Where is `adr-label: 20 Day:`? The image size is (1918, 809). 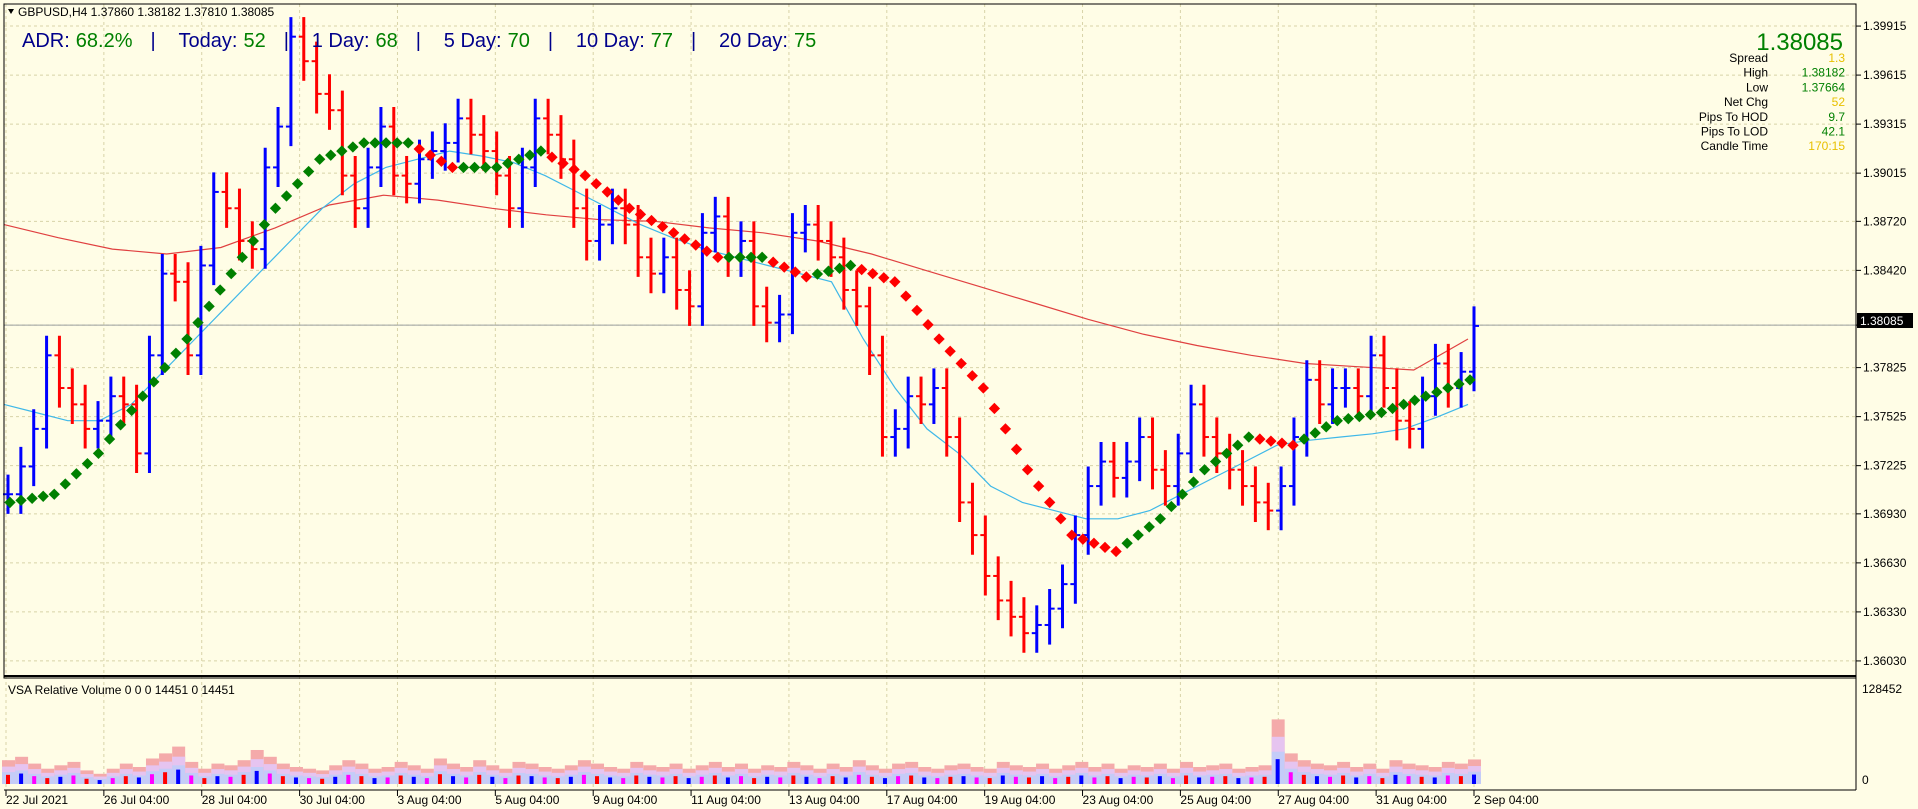 adr-label: 20 Day: is located at coordinates (753, 41).